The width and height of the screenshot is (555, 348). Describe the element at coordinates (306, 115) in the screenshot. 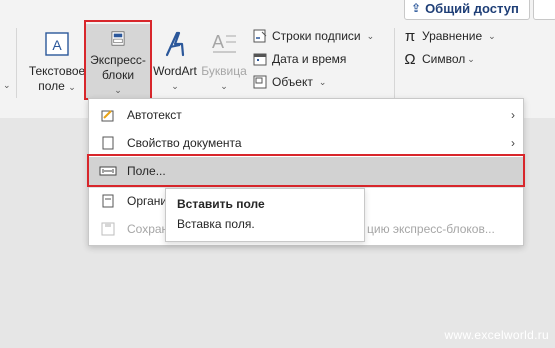

I see `menu-item-autotext: Автотекст ›` at that location.